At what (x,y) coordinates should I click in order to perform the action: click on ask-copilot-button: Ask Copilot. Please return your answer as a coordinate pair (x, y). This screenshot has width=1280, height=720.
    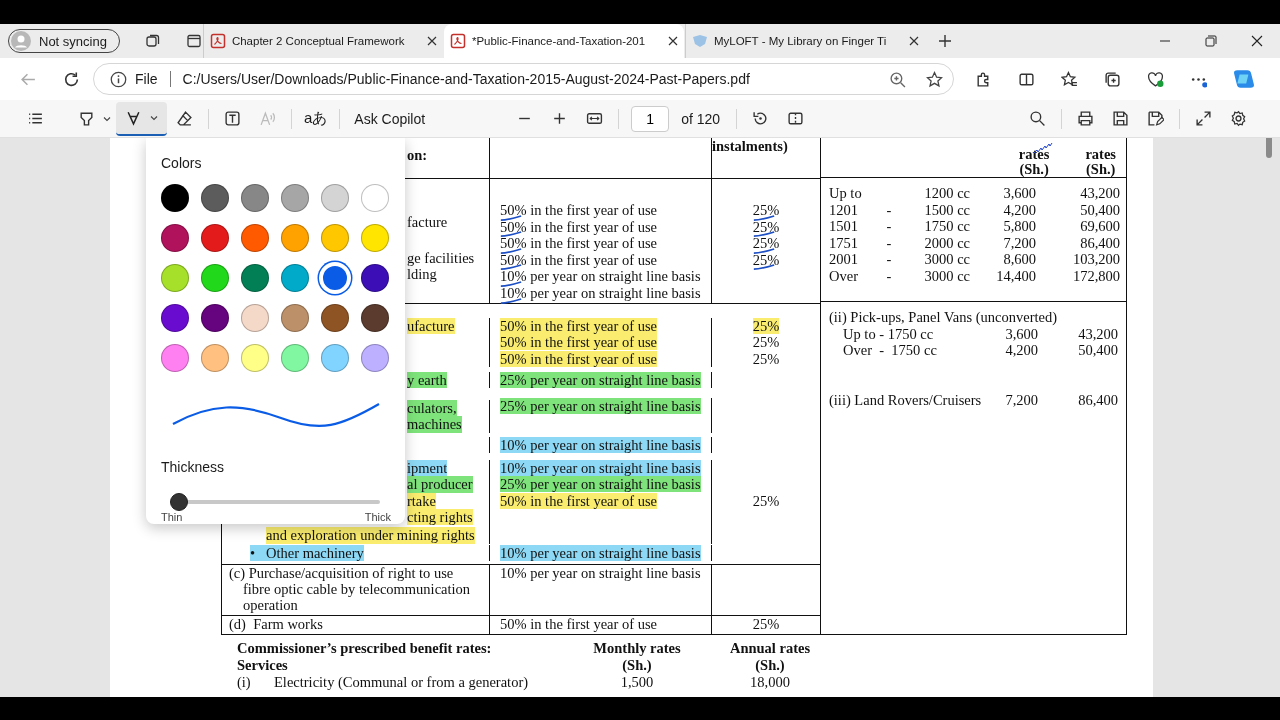
    Looking at the image, I should click on (390, 118).